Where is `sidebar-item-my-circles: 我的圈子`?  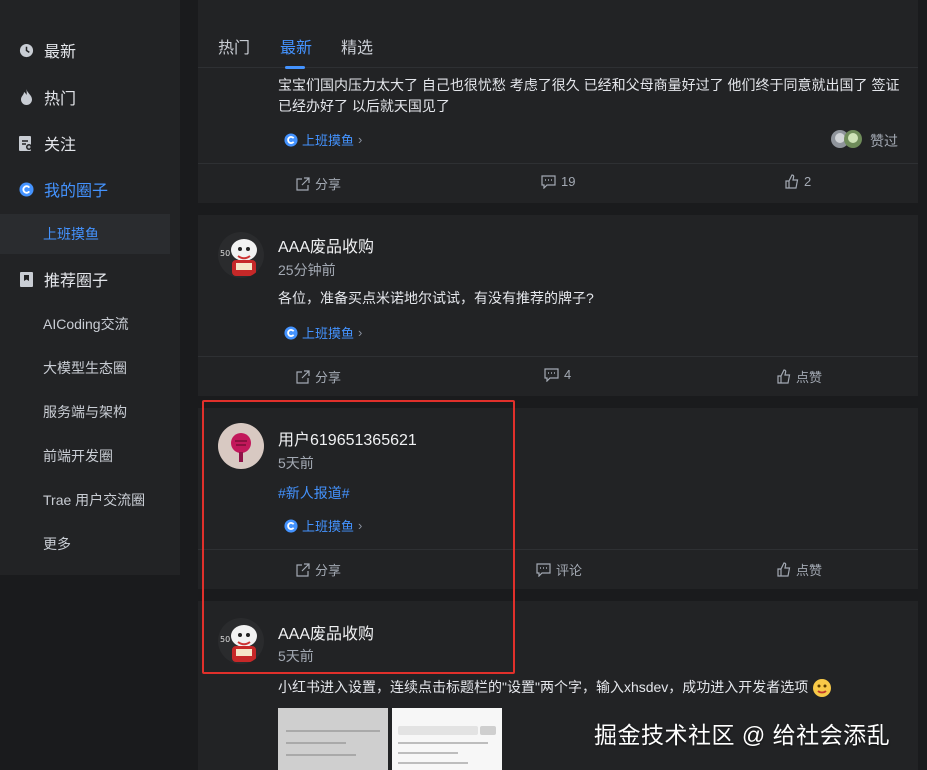 sidebar-item-my-circles: 我的圈子 is located at coordinates (90, 189).